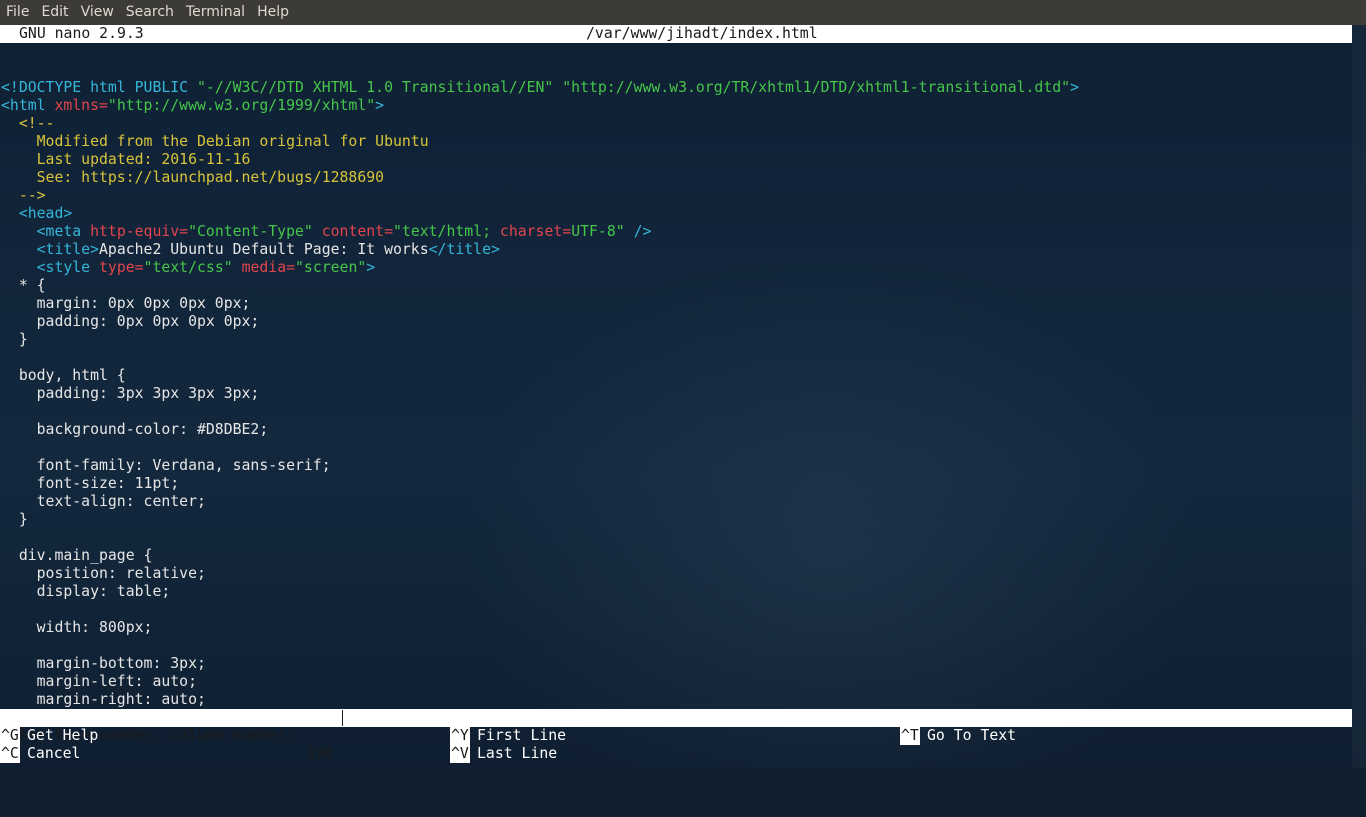 The height and width of the screenshot is (817, 1366). Describe the element at coordinates (90, 483) in the screenshot. I see `code-token: font-size: 11pt;` at that location.